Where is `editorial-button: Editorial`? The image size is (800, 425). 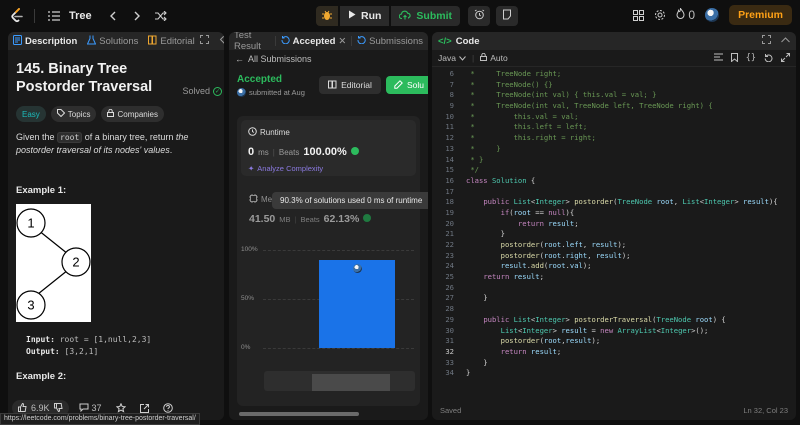 editorial-button: Editorial is located at coordinates (350, 85).